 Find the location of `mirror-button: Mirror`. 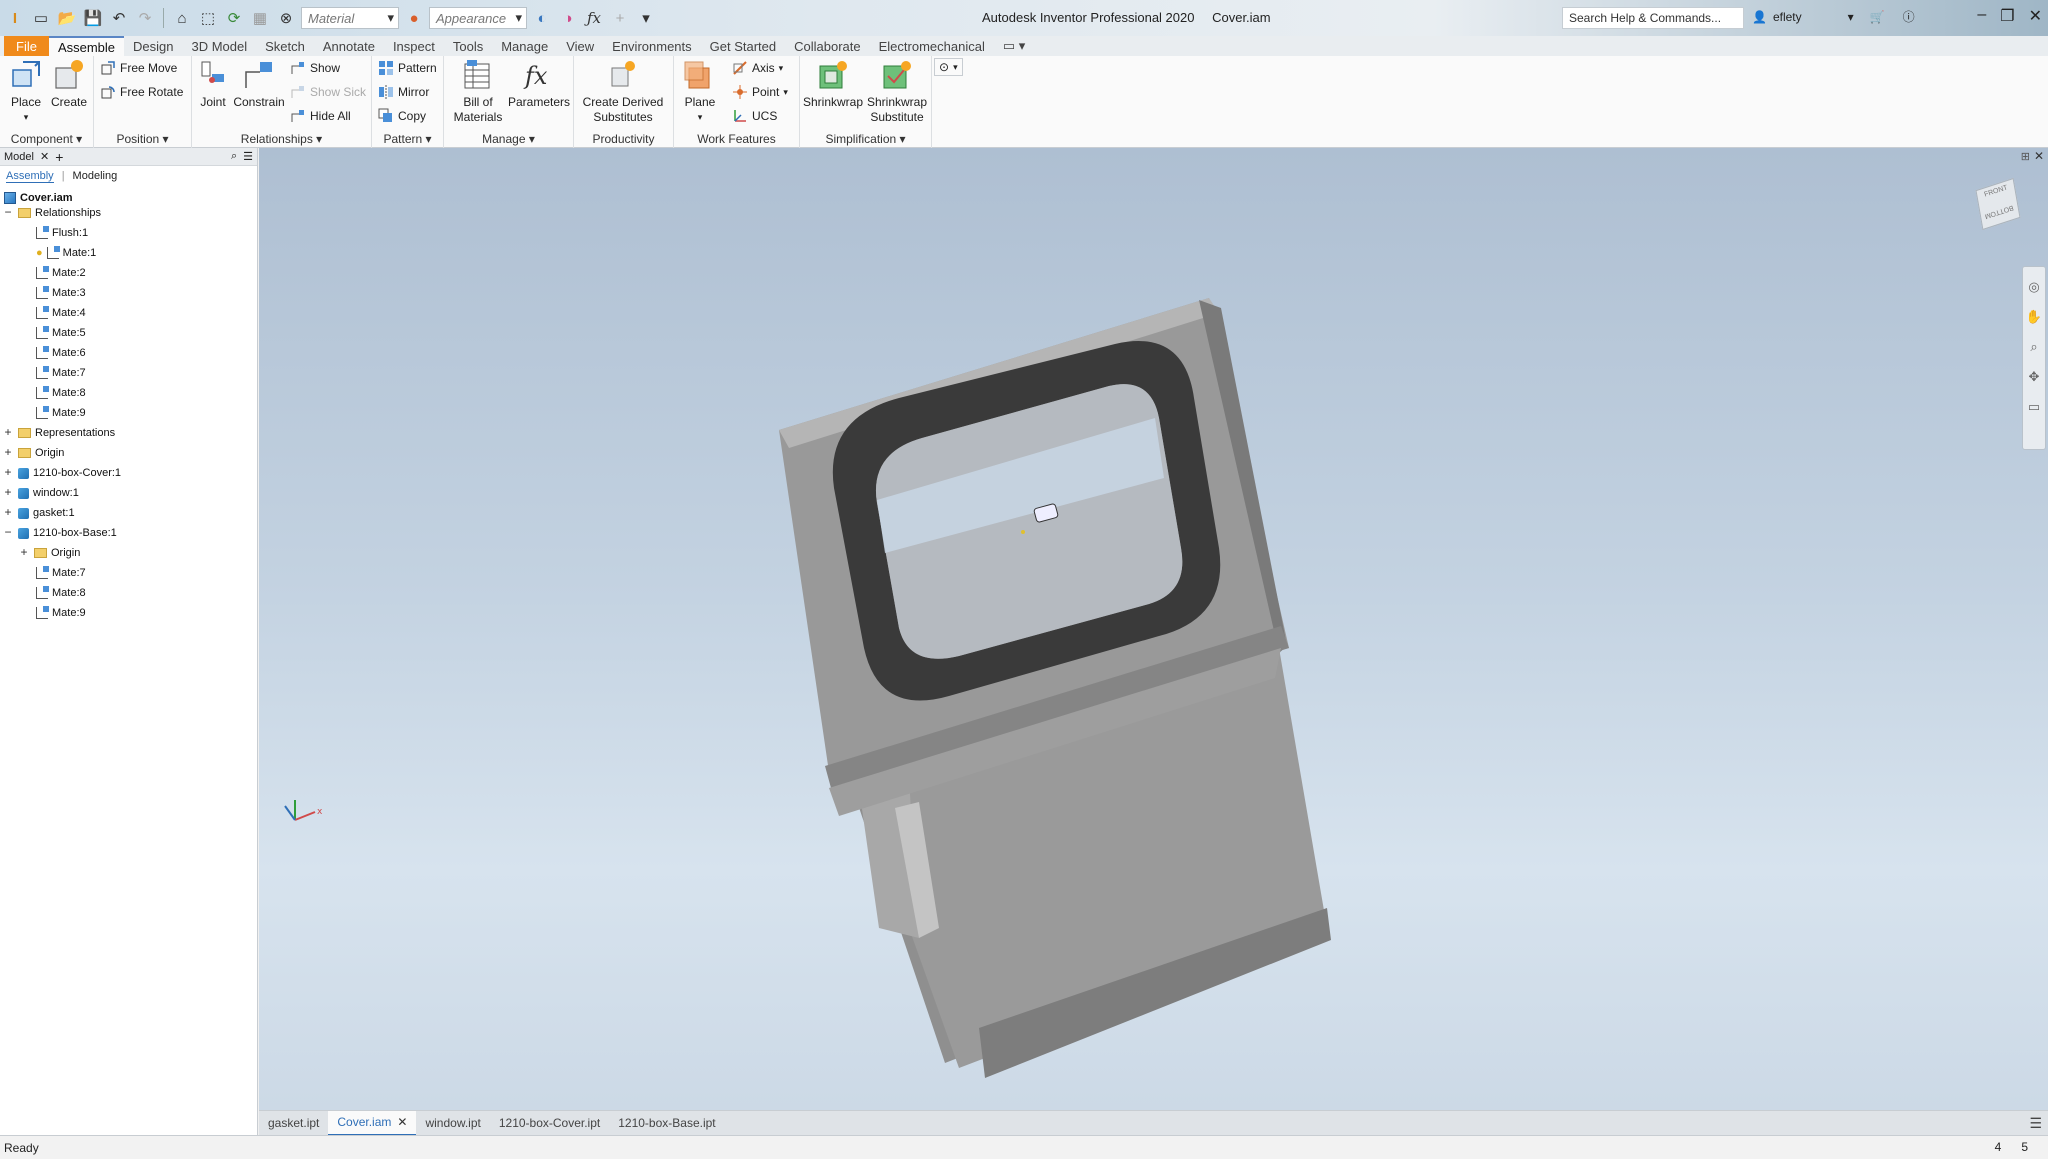

mirror-button: Mirror is located at coordinates (403, 92).